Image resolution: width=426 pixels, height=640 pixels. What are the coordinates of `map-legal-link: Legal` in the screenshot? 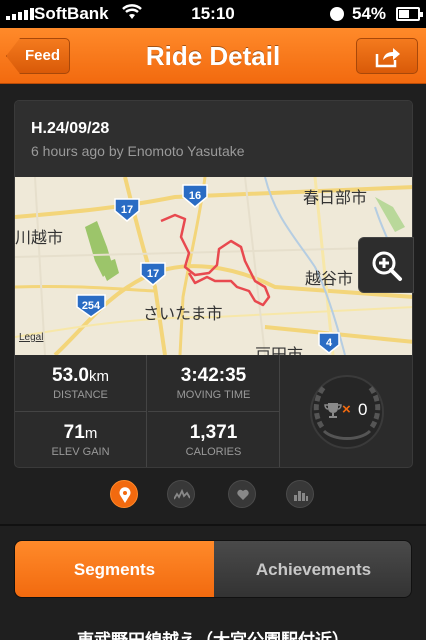 It's located at (31, 337).